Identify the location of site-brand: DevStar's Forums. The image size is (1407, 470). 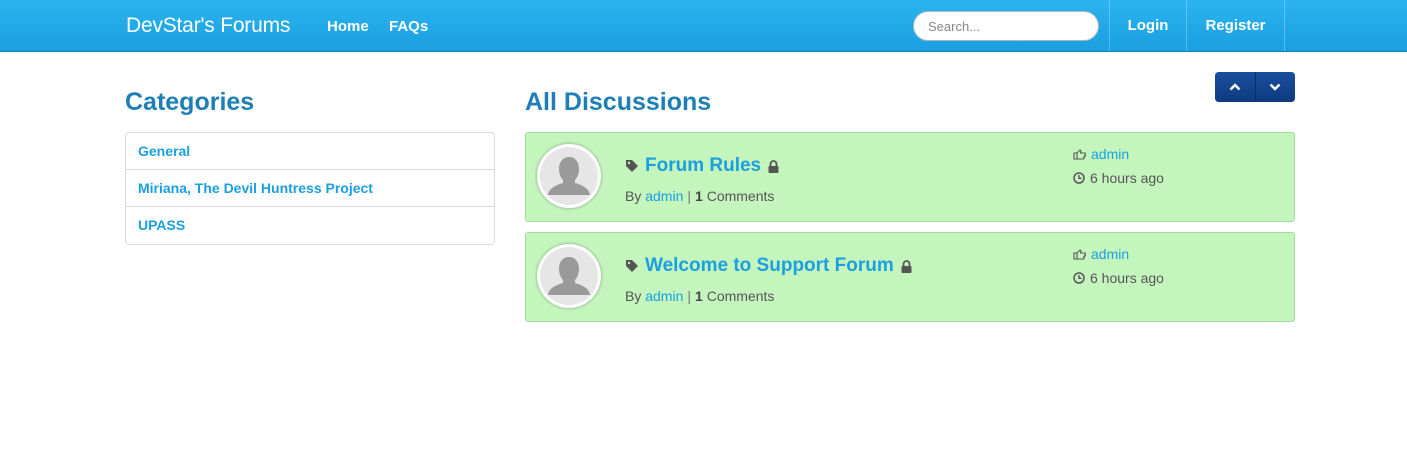
(208, 26).